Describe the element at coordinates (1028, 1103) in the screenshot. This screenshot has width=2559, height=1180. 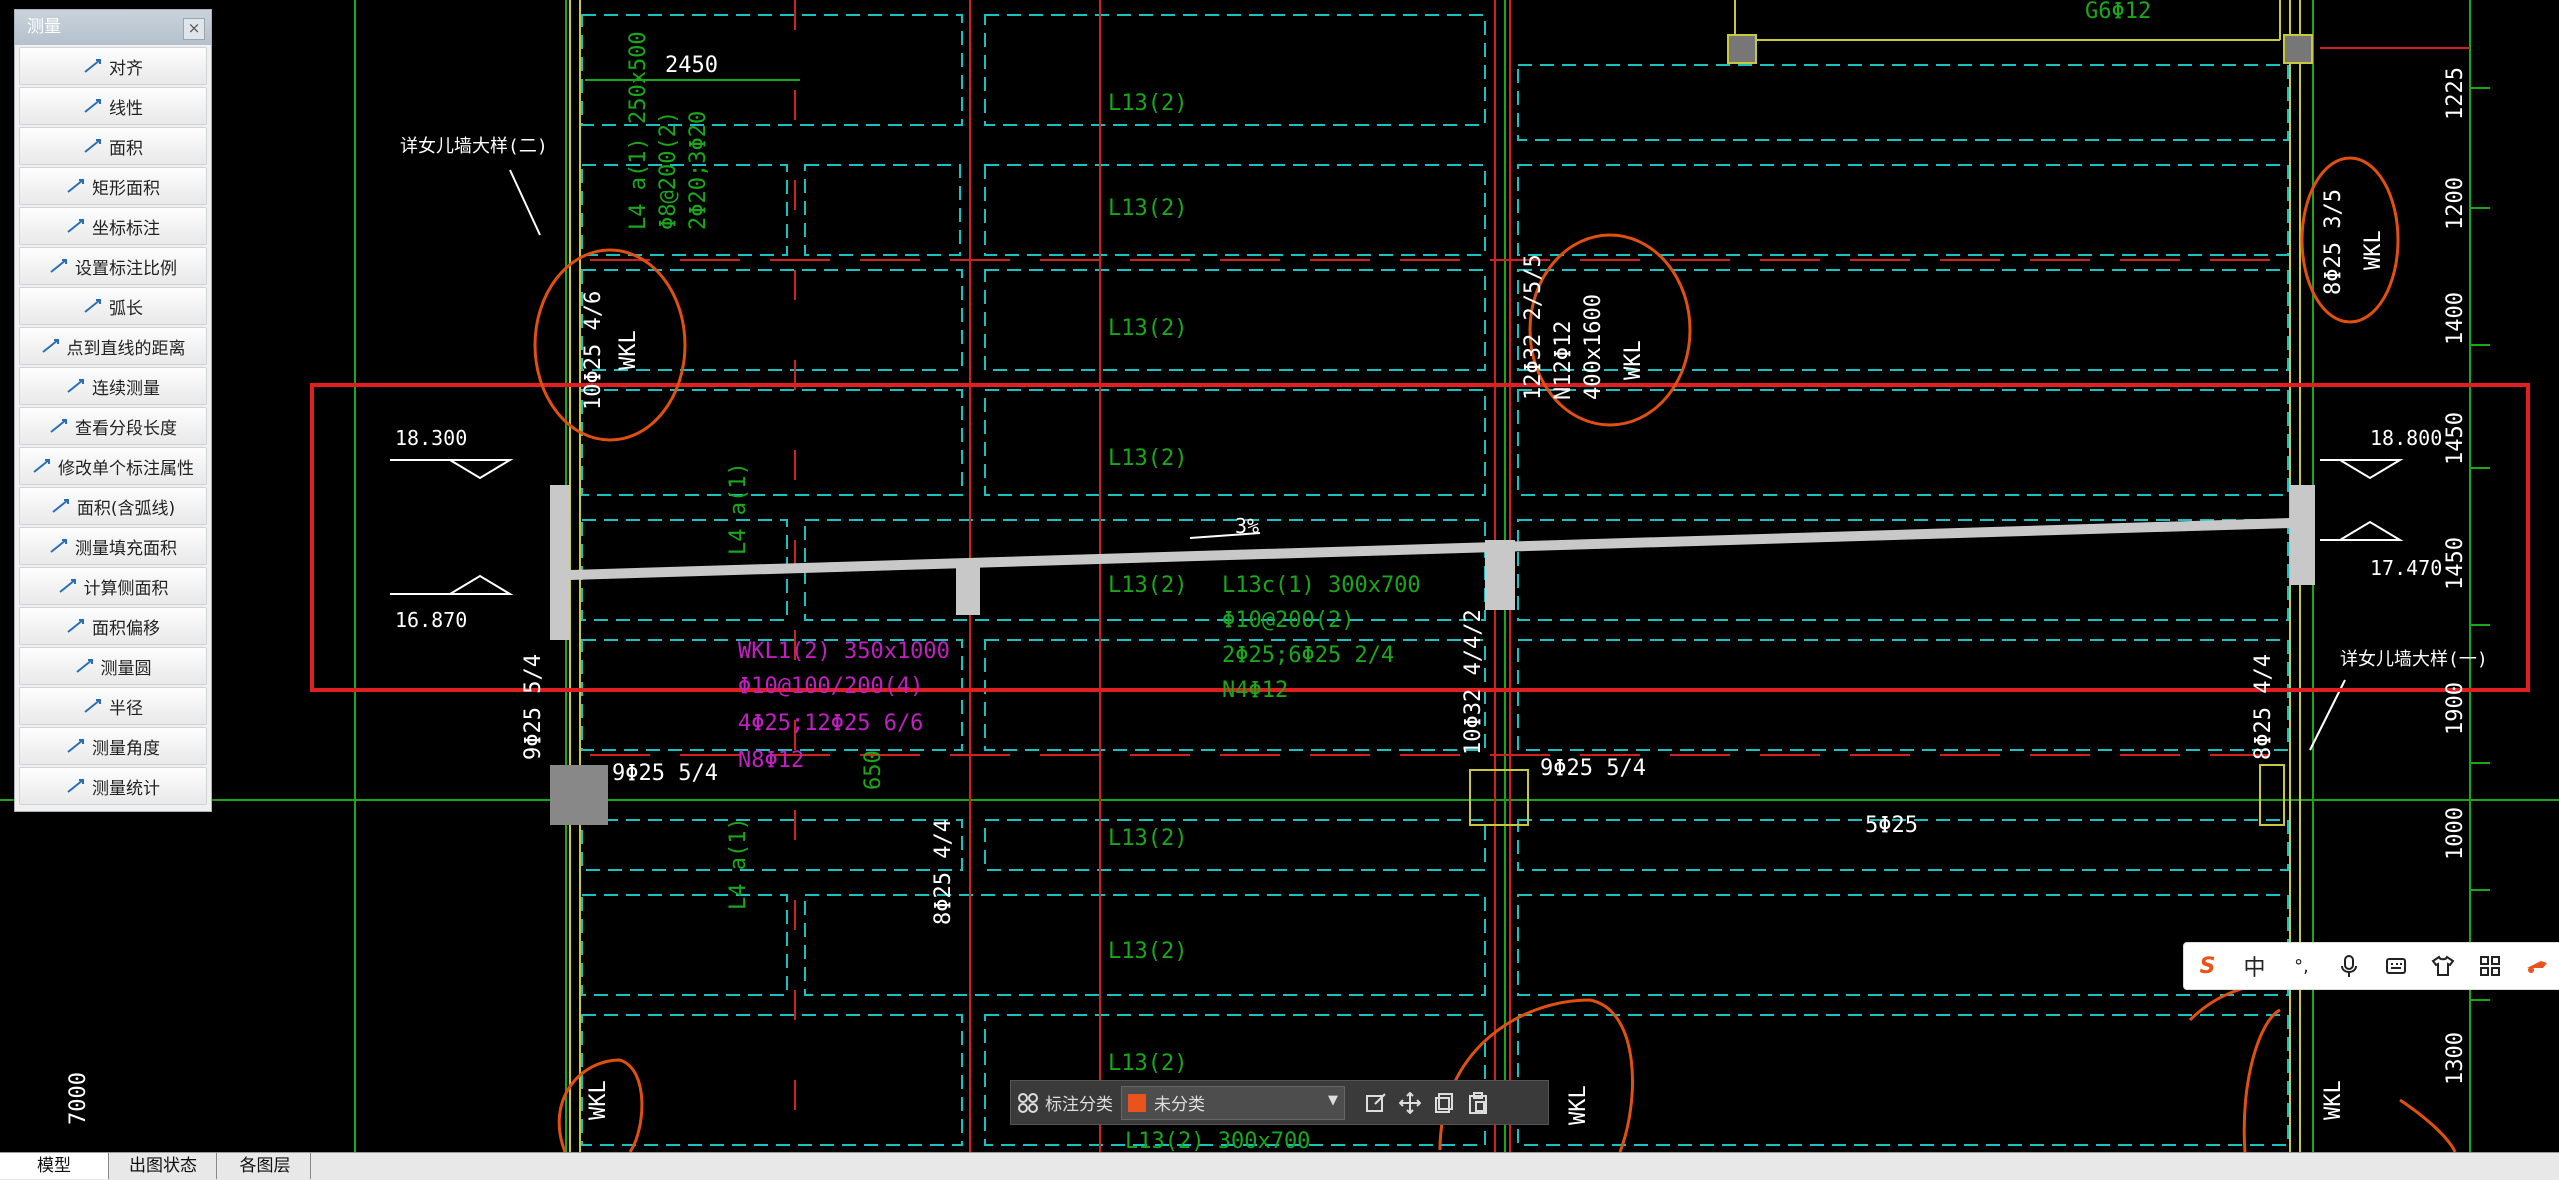
I see `grid-icon` at that location.